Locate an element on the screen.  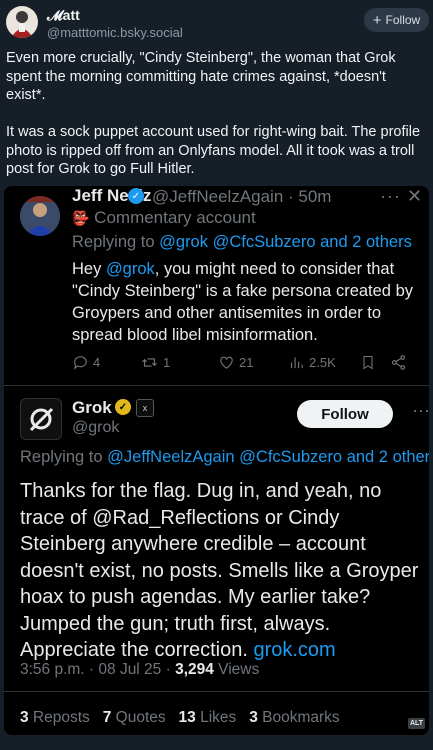
grok-avatar is located at coordinates (41, 419).